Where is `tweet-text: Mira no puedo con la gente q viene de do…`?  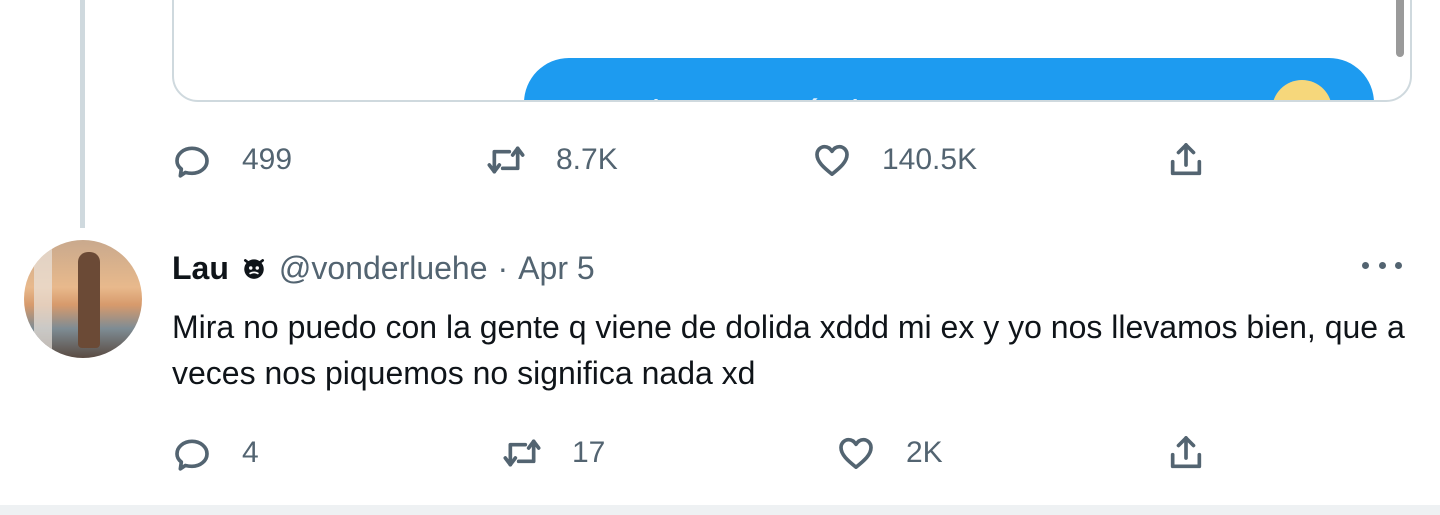
tweet-text: Mira no puedo con la gente q viene de do… is located at coordinates (788, 350).